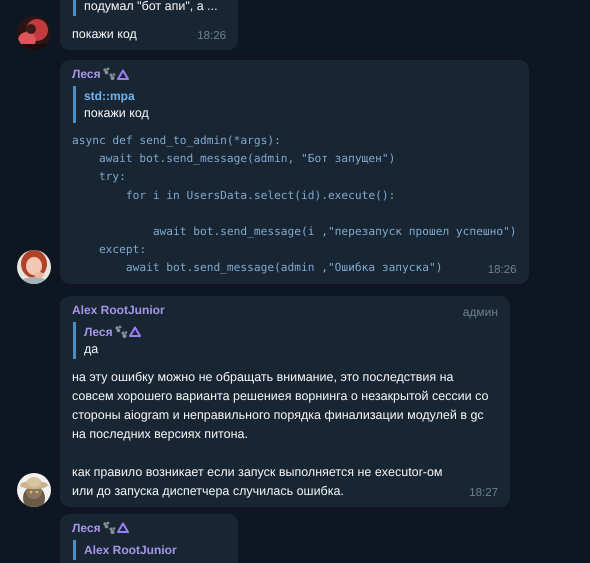 Image resolution: width=590 pixels, height=563 pixels. What do you see at coordinates (105, 34) in the screenshot?
I see `message-text: покажи код` at bounding box center [105, 34].